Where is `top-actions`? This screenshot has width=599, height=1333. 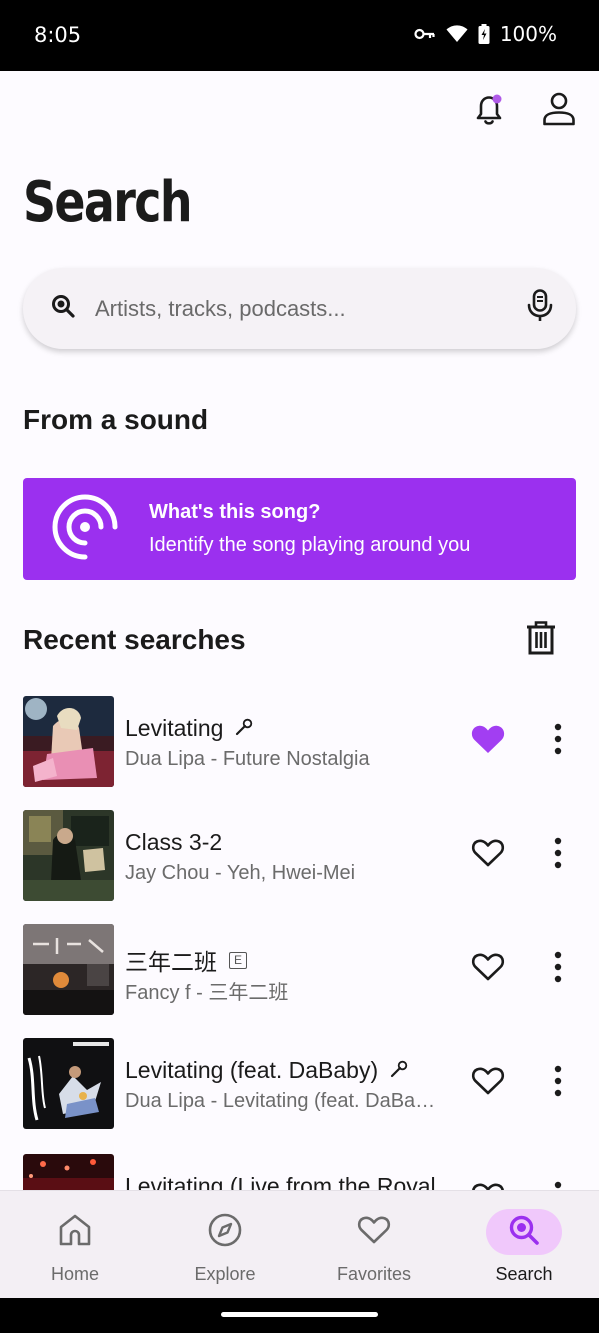
top-actions is located at coordinates (524, 111).